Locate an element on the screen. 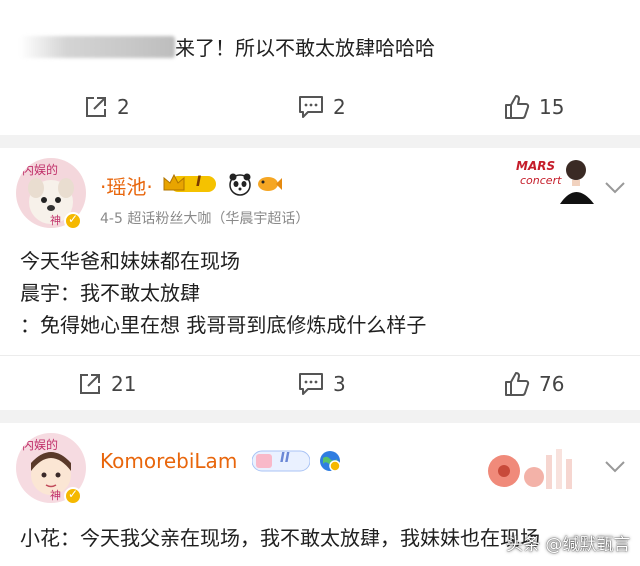 This screenshot has height=566, width=640. like-count: 76 is located at coordinates (552, 384).